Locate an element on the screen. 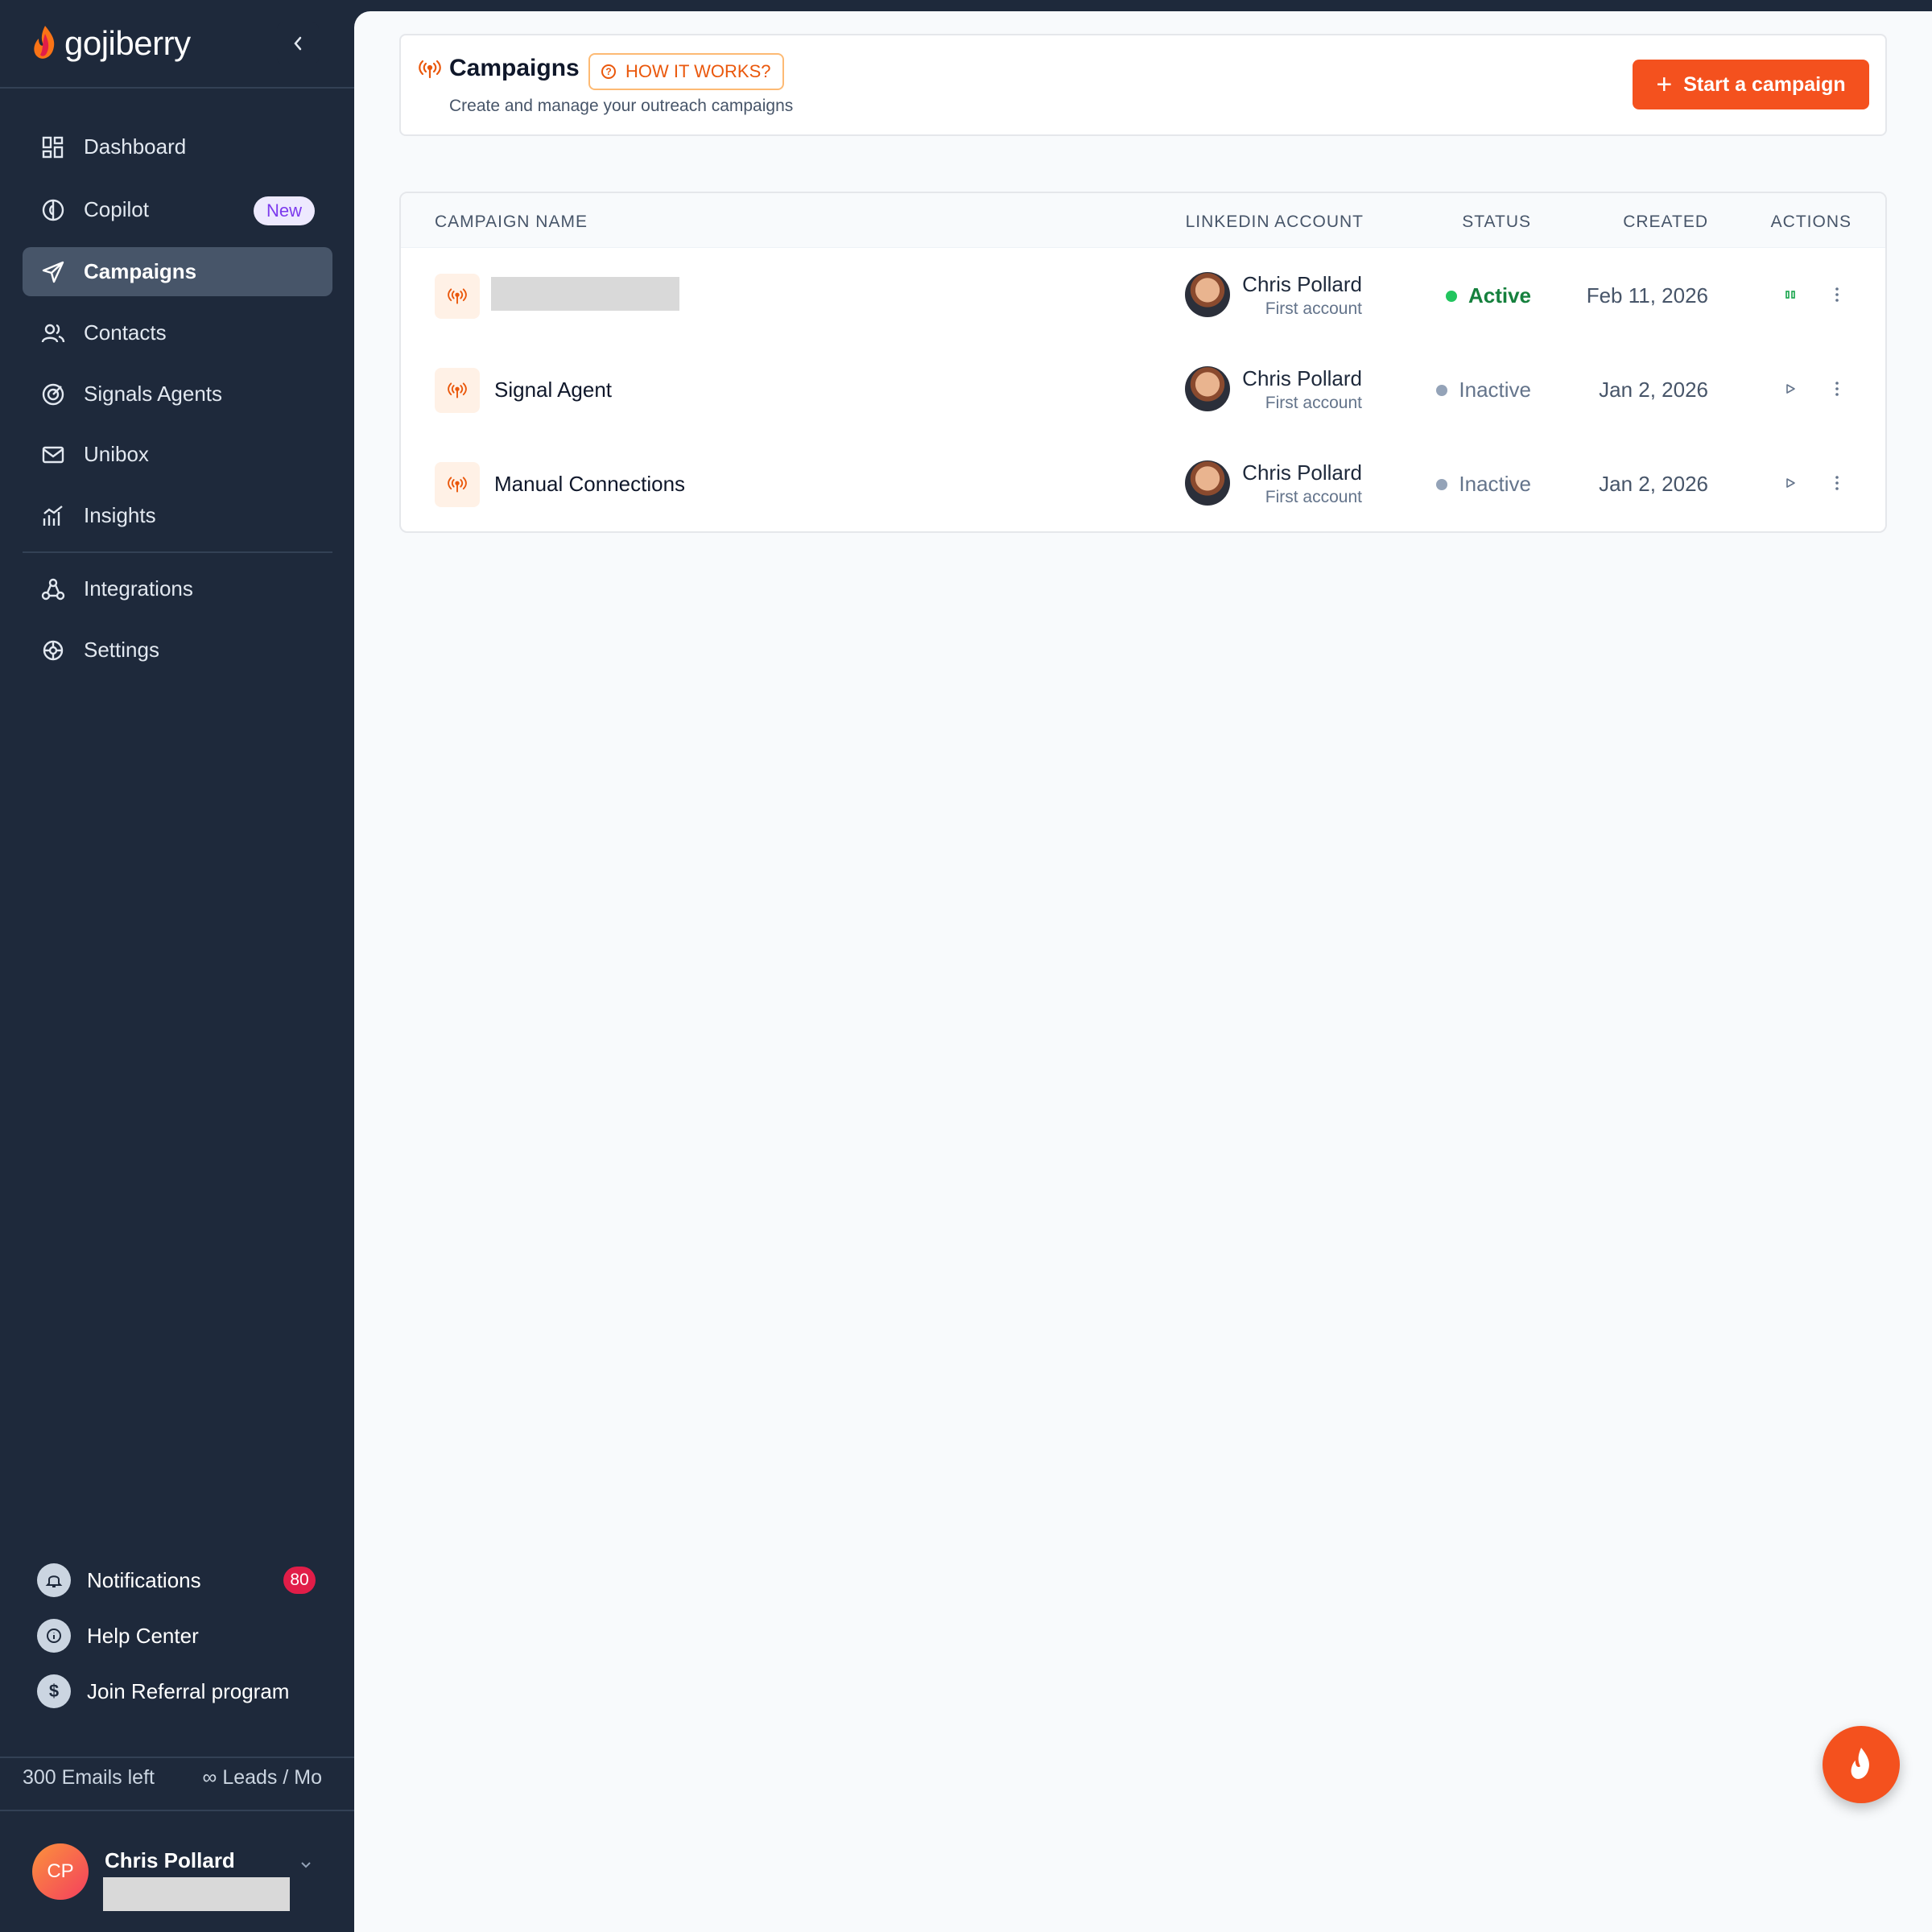 This screenshot has height=1932, width=1932. sidebar-item-insights: Insights is located at coordinates (177, 515).